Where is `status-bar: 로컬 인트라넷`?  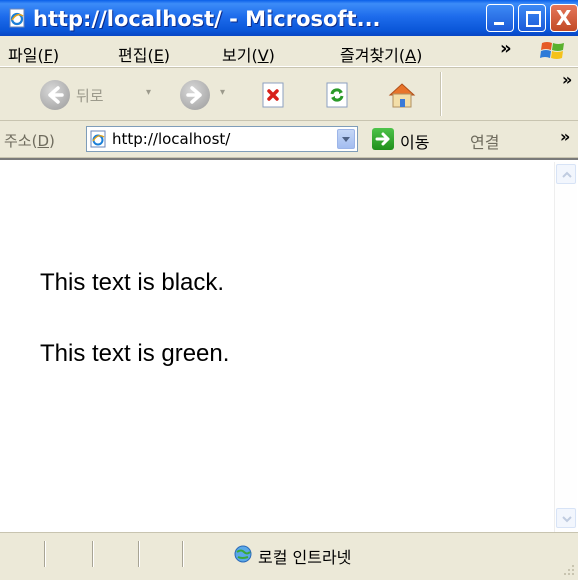
status-bar: 로컬 인트라넷 is located at coordinates (289, 556).